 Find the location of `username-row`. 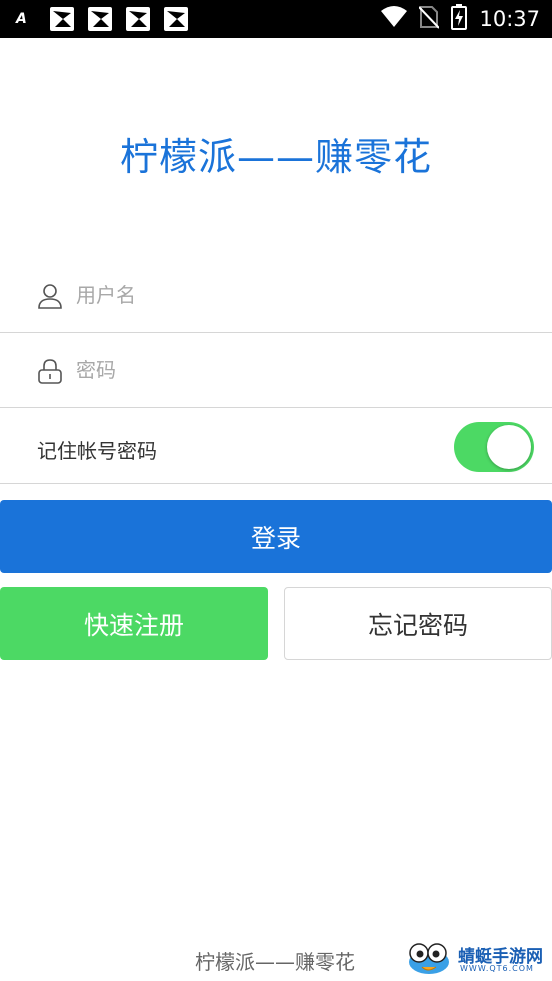

username-row is located at coordinates (276, 295).